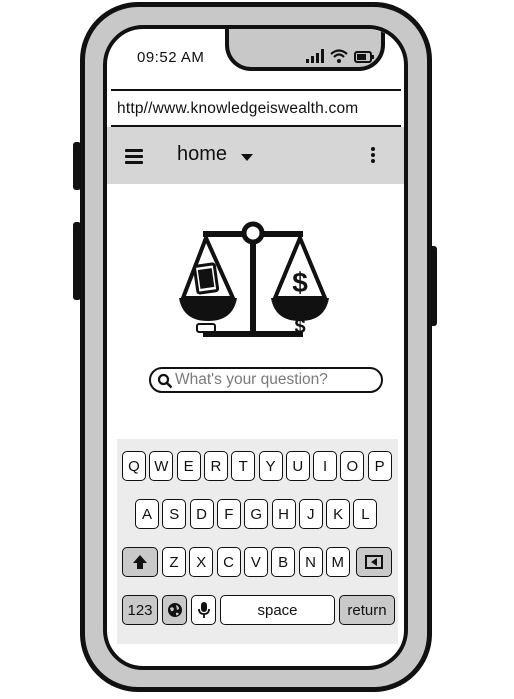 The height and width of the screenshot is (699, 514). Describe the element at coordinates (134, 466) in the screenshot. I see `key-q: Q` at that location.